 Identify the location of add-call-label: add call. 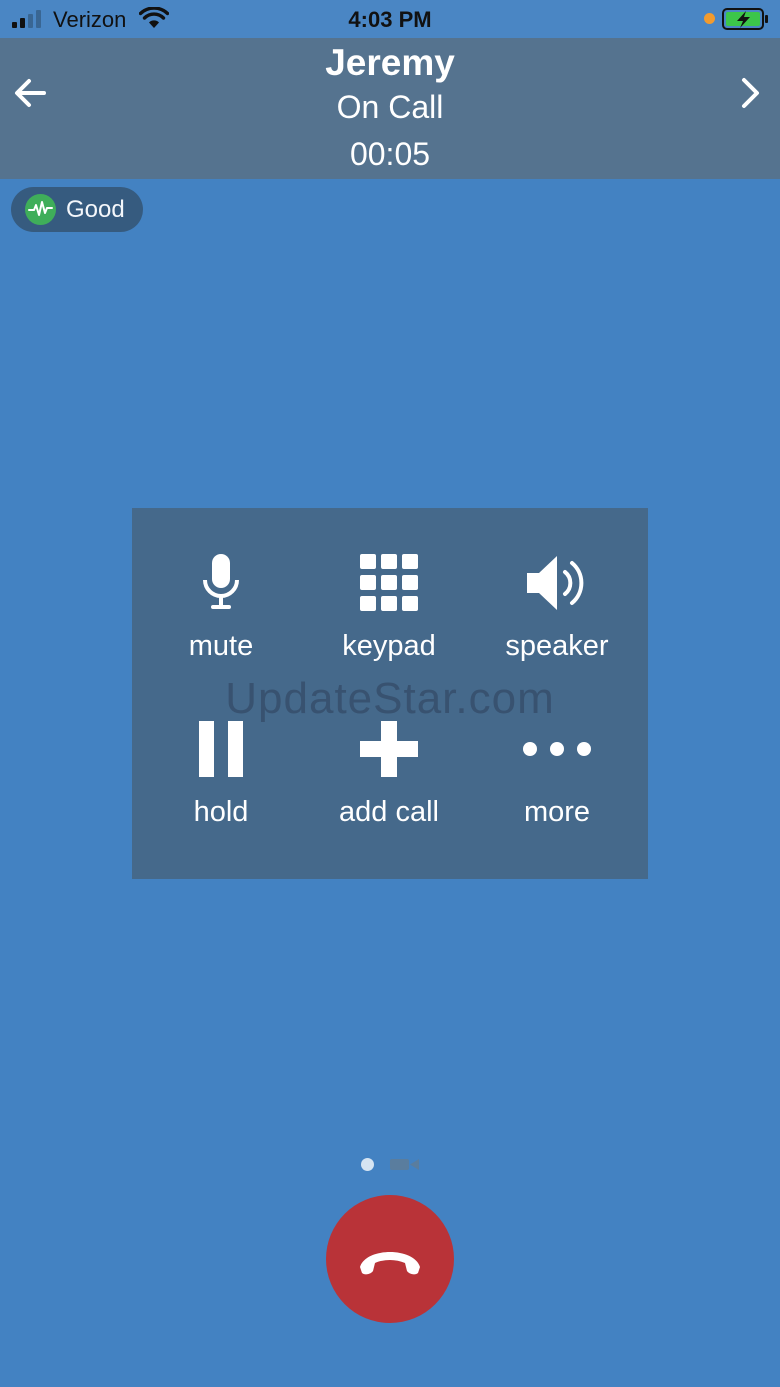
(389, 812).